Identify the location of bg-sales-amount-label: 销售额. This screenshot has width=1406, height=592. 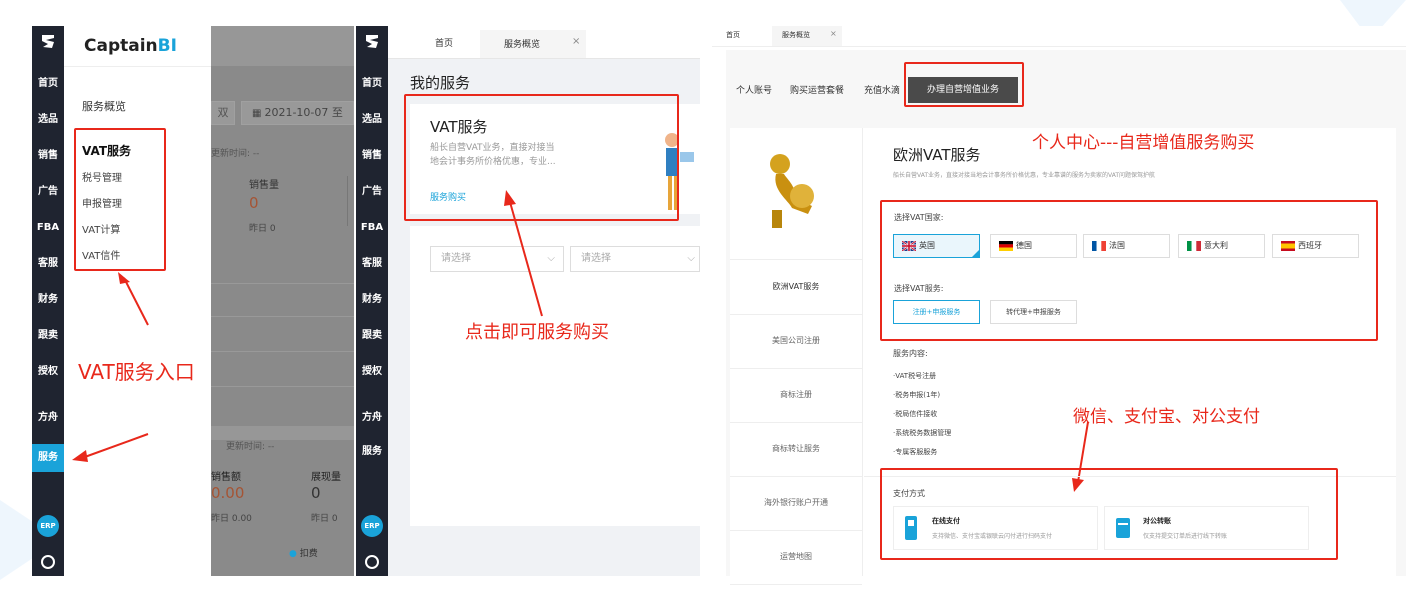
(226, 477).